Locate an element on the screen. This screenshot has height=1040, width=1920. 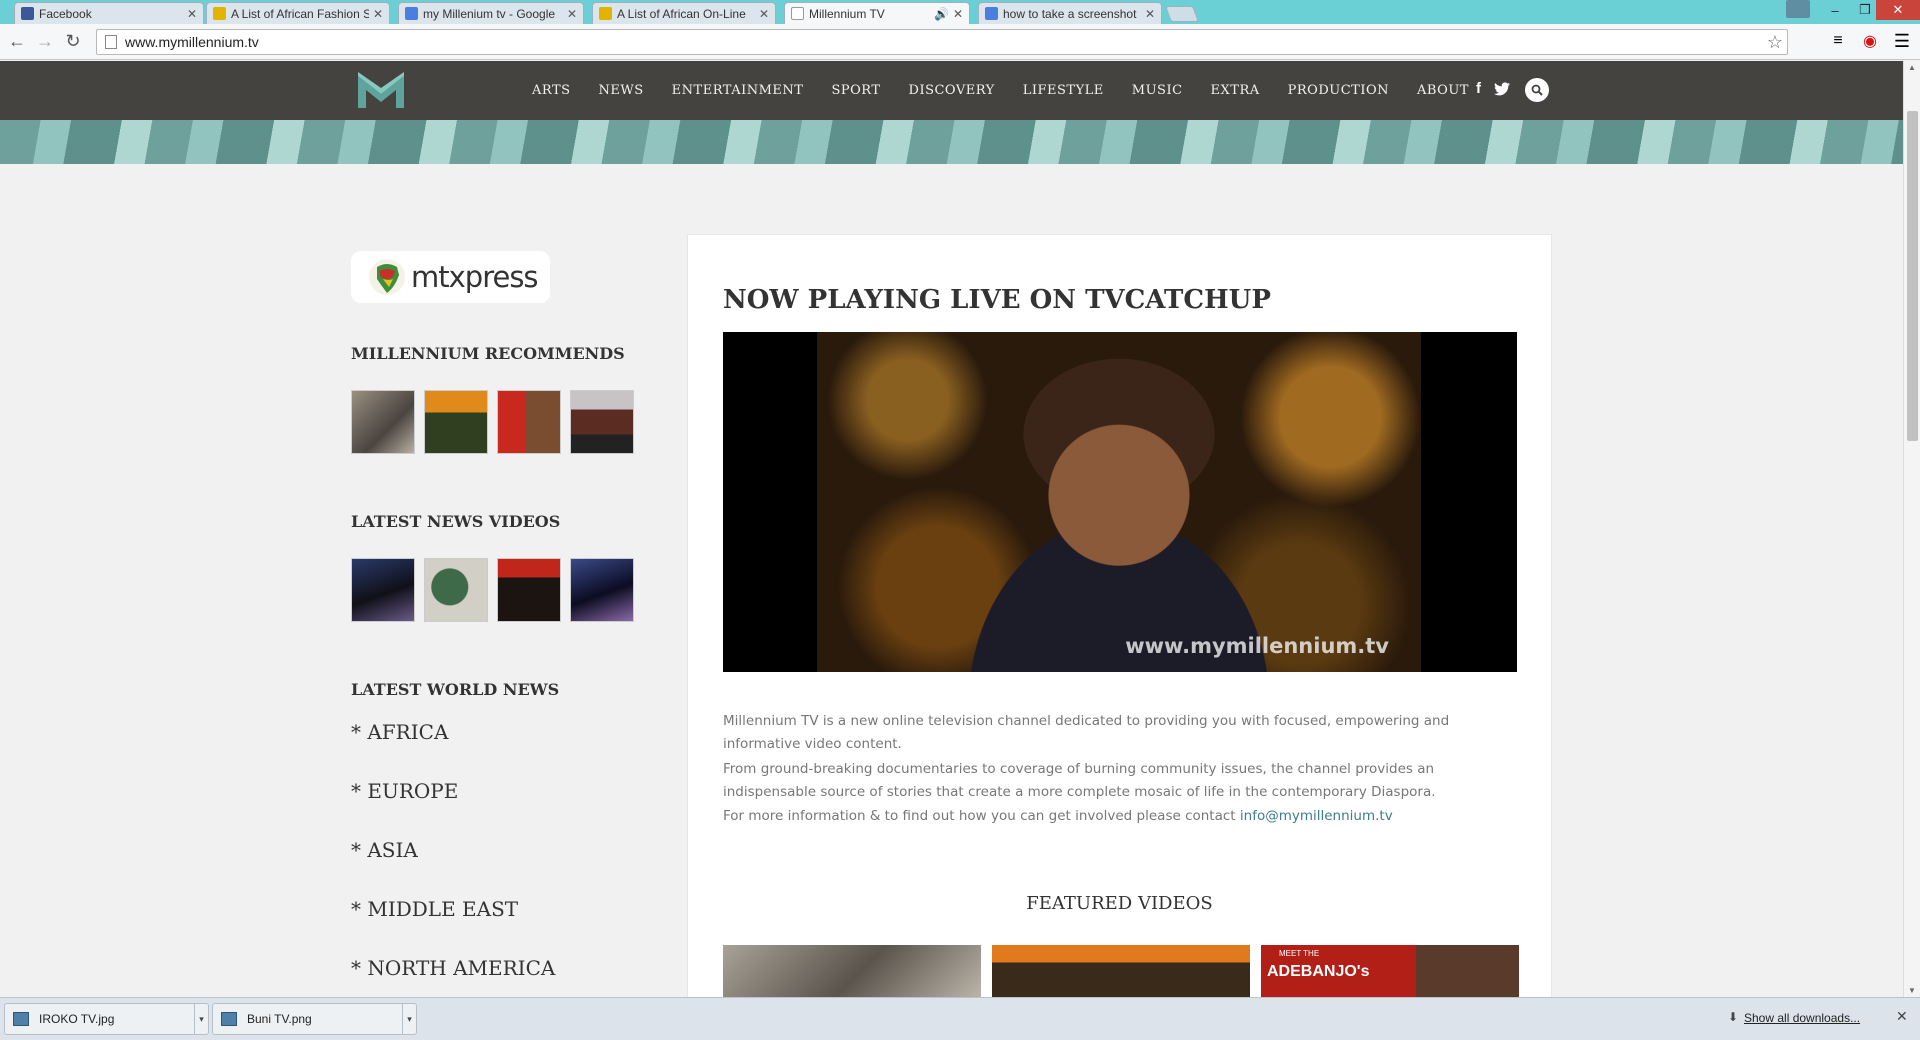
tab-google-millenium: my Millenium tv - Google ✕ is located at coordinates (491, 13).